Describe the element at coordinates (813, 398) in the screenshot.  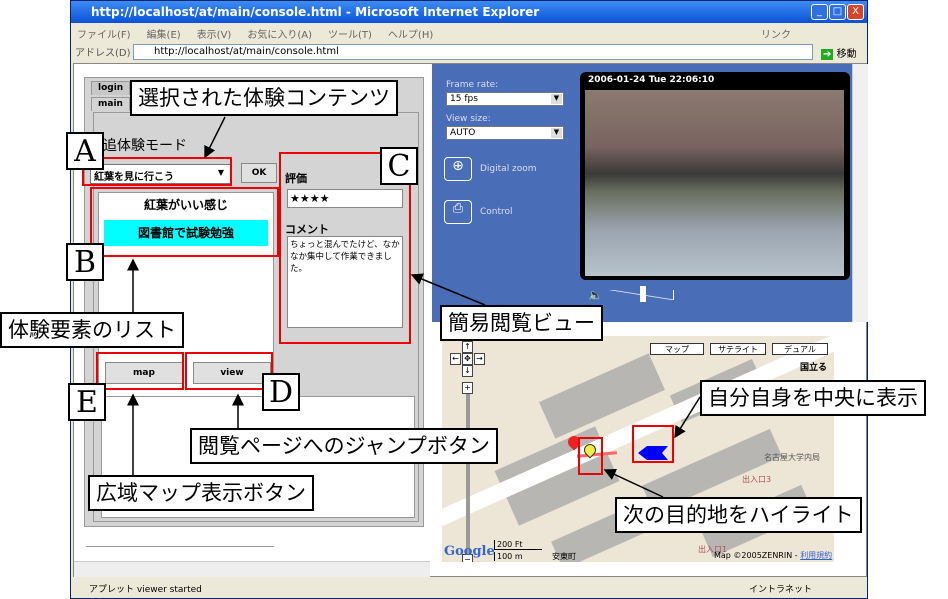
I see `callout-center: 自分自身を中央に表示` at that location.